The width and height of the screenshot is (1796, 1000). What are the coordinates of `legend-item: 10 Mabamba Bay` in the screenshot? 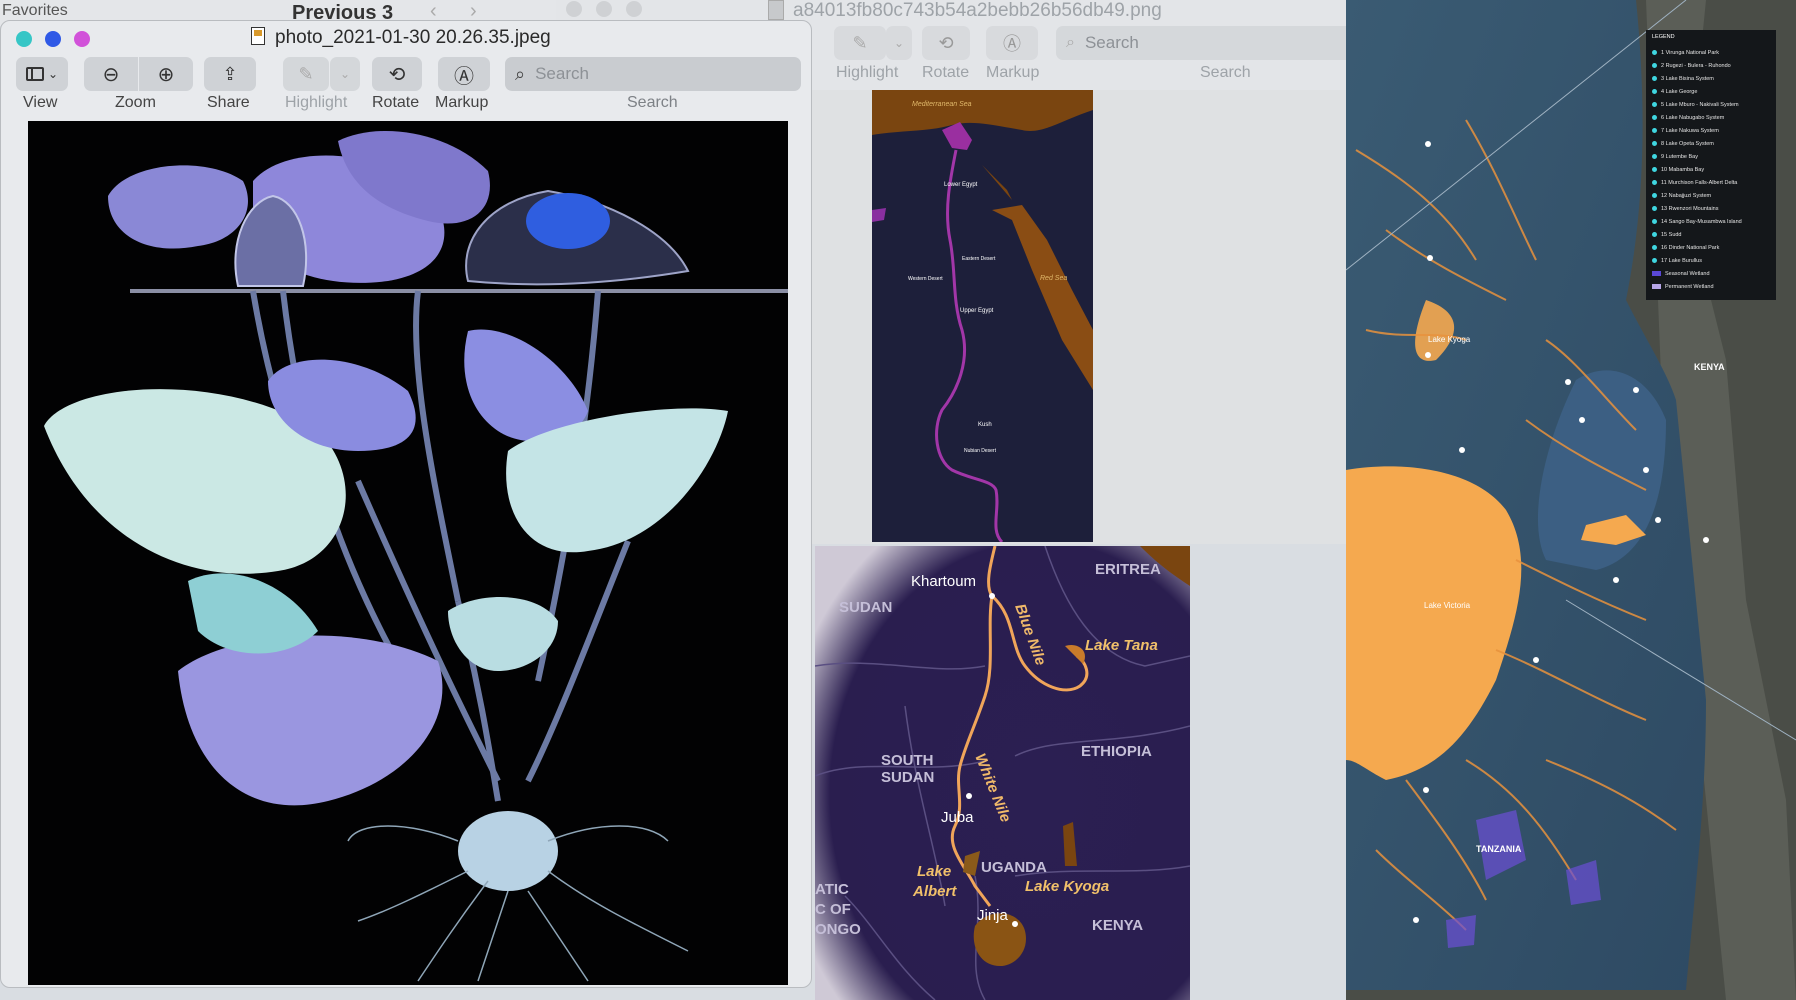 It's located at (1711, 169).